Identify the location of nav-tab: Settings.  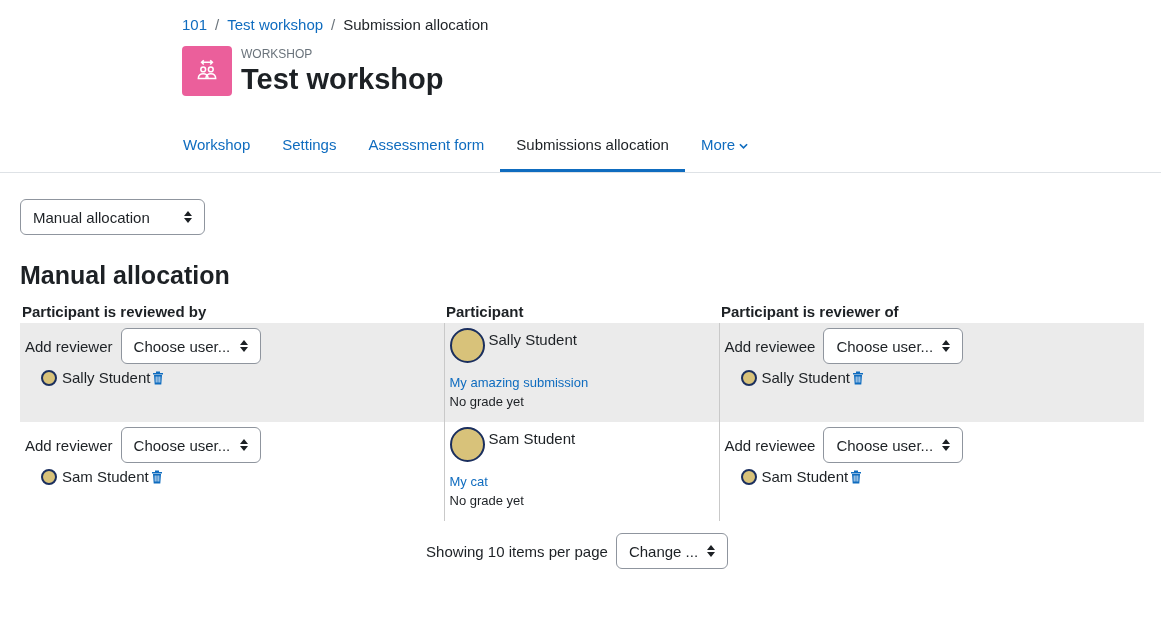
(309, 148).